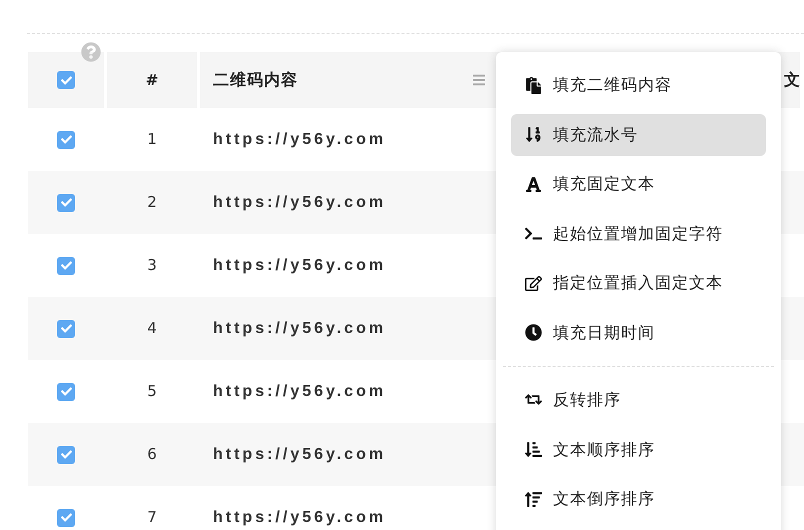  What do you see at coordinates (533, 499) in the screenshot?
I see `sort-descending-icon` at bounding box center [533, 499].